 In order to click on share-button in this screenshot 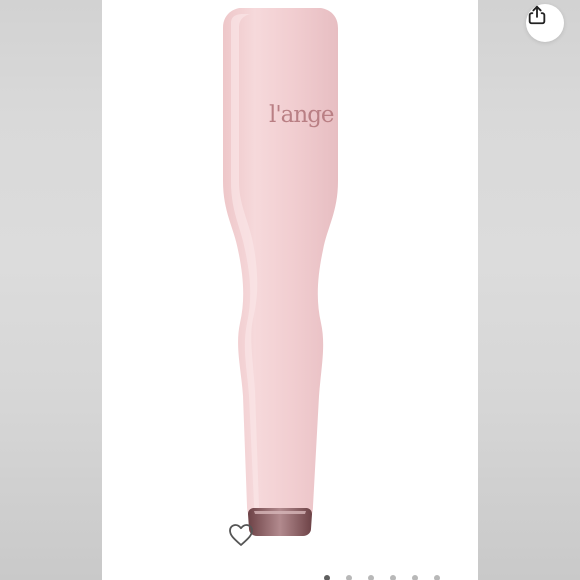, I will do `click(545, 23)`.